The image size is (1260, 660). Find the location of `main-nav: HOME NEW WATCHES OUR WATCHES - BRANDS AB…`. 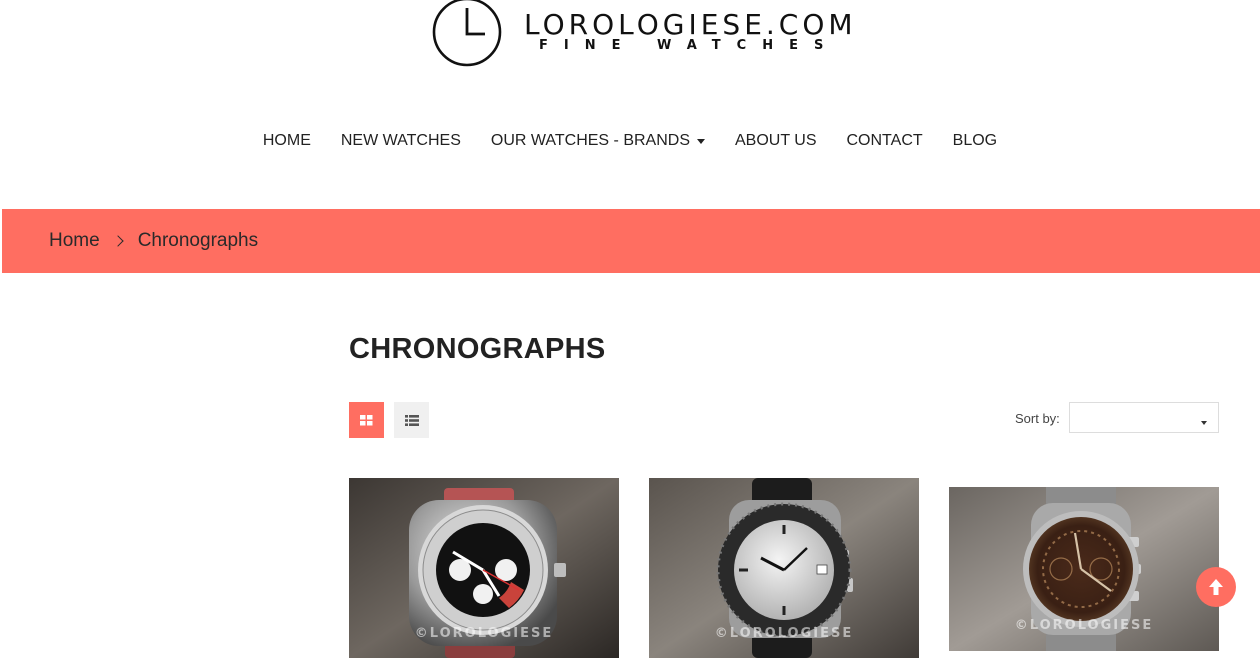

main-nav: HOME NEW WATCHES OUR WATCHES - BRANDS AB… is located at coordinates (630, 141).